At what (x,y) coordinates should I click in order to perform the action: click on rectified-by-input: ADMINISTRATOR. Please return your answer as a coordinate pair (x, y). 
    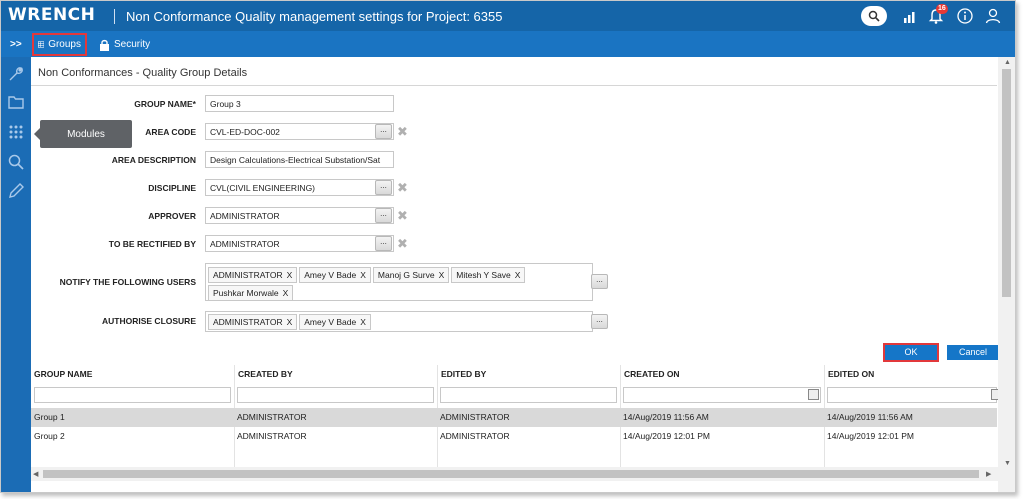
    Looking at the image, I should click on (299, 243).